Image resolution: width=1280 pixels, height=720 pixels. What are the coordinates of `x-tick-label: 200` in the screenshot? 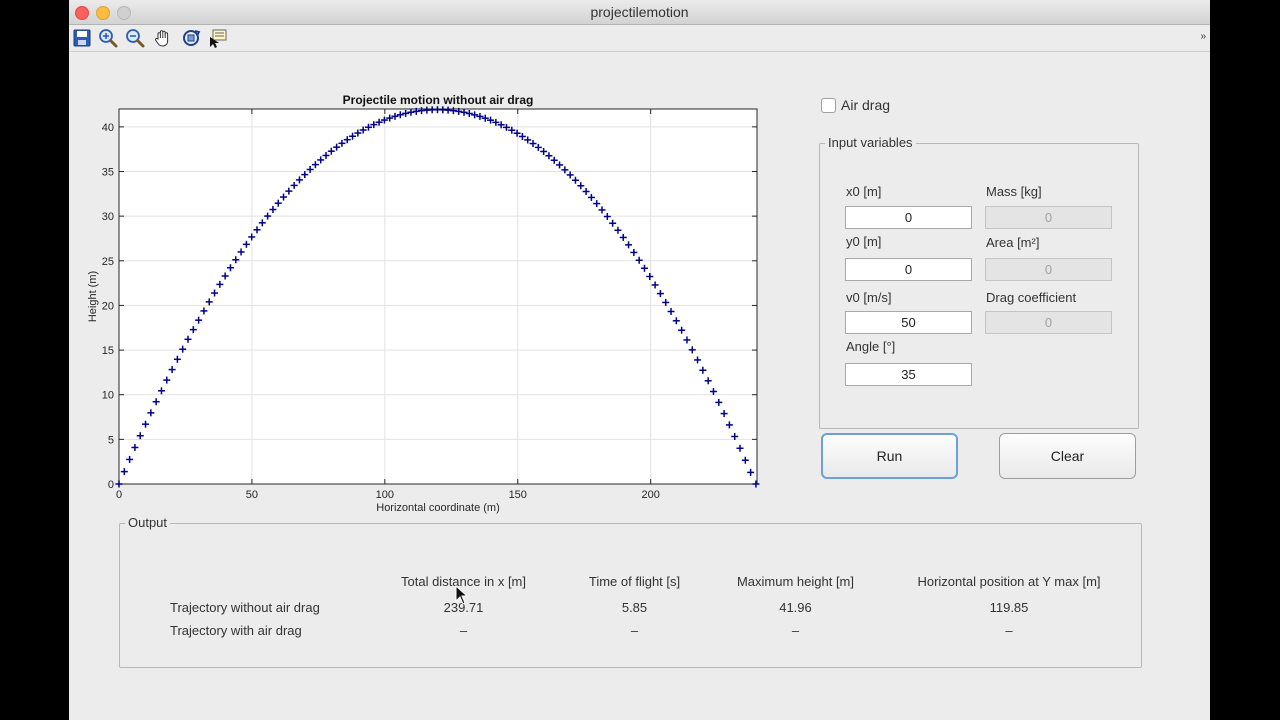 It's located at (650, 495).